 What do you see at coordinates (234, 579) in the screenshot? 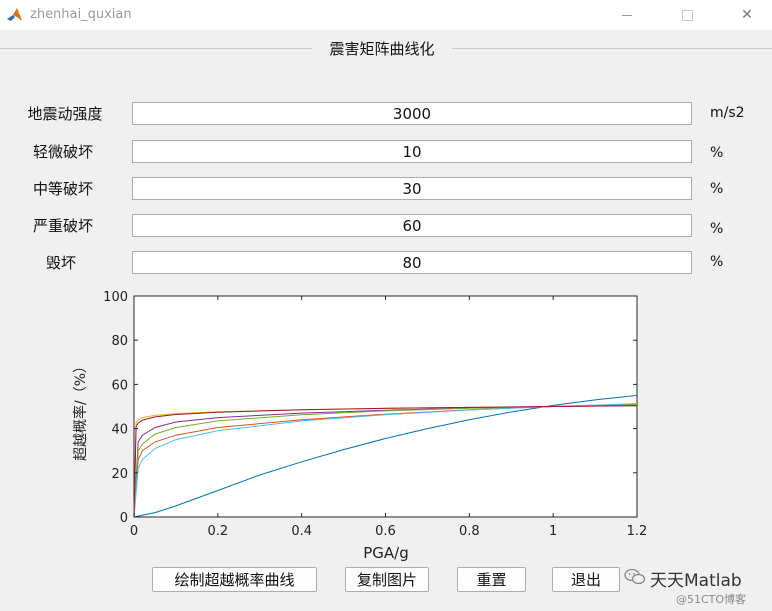
I see `draw-curve-button: 绘制超越概率曲线` at bounding box center [234, 579].